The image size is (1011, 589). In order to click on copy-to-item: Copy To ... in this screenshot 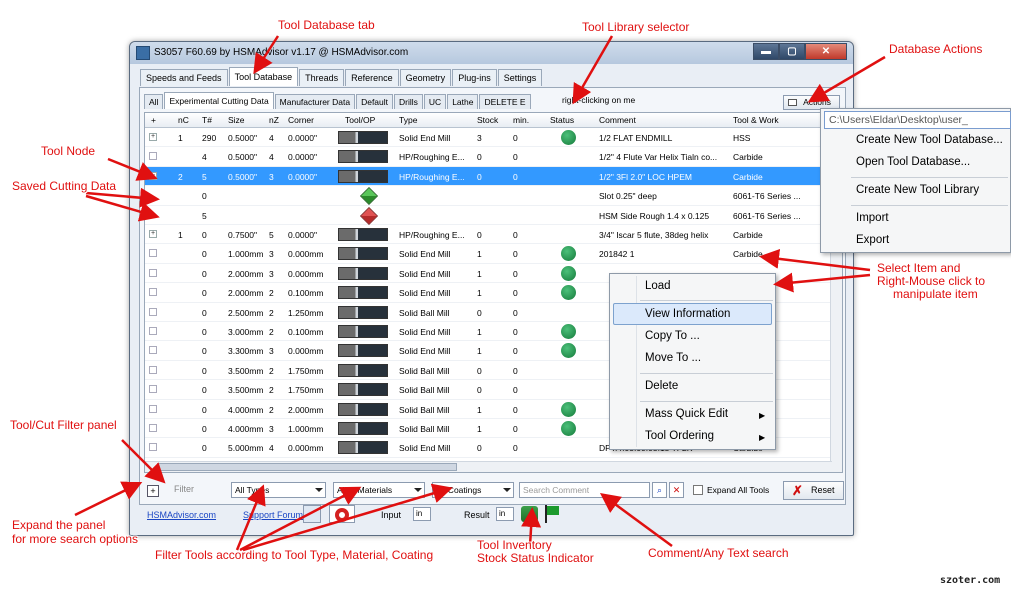, I will do `click(672, 336)`.